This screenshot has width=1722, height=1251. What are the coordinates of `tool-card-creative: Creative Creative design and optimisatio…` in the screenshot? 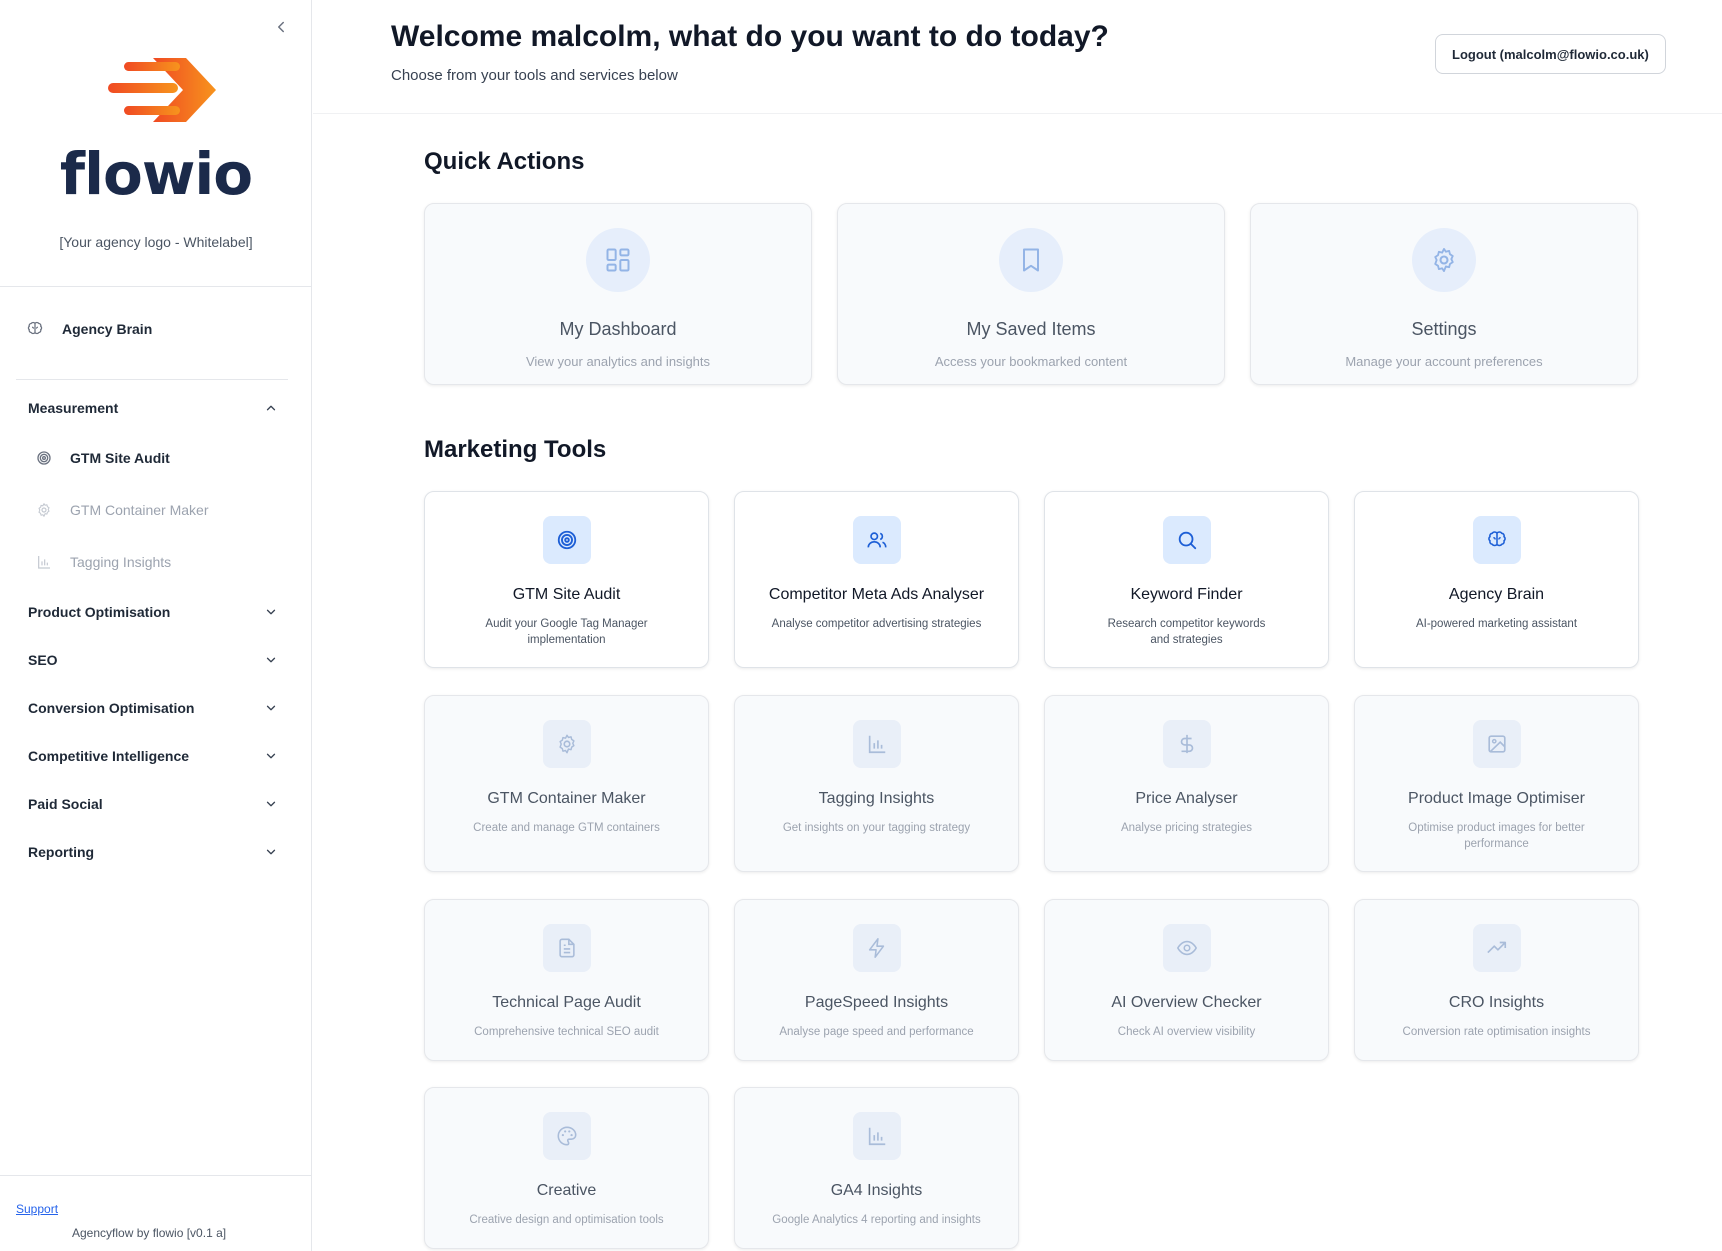 It's located at (566, 1168).